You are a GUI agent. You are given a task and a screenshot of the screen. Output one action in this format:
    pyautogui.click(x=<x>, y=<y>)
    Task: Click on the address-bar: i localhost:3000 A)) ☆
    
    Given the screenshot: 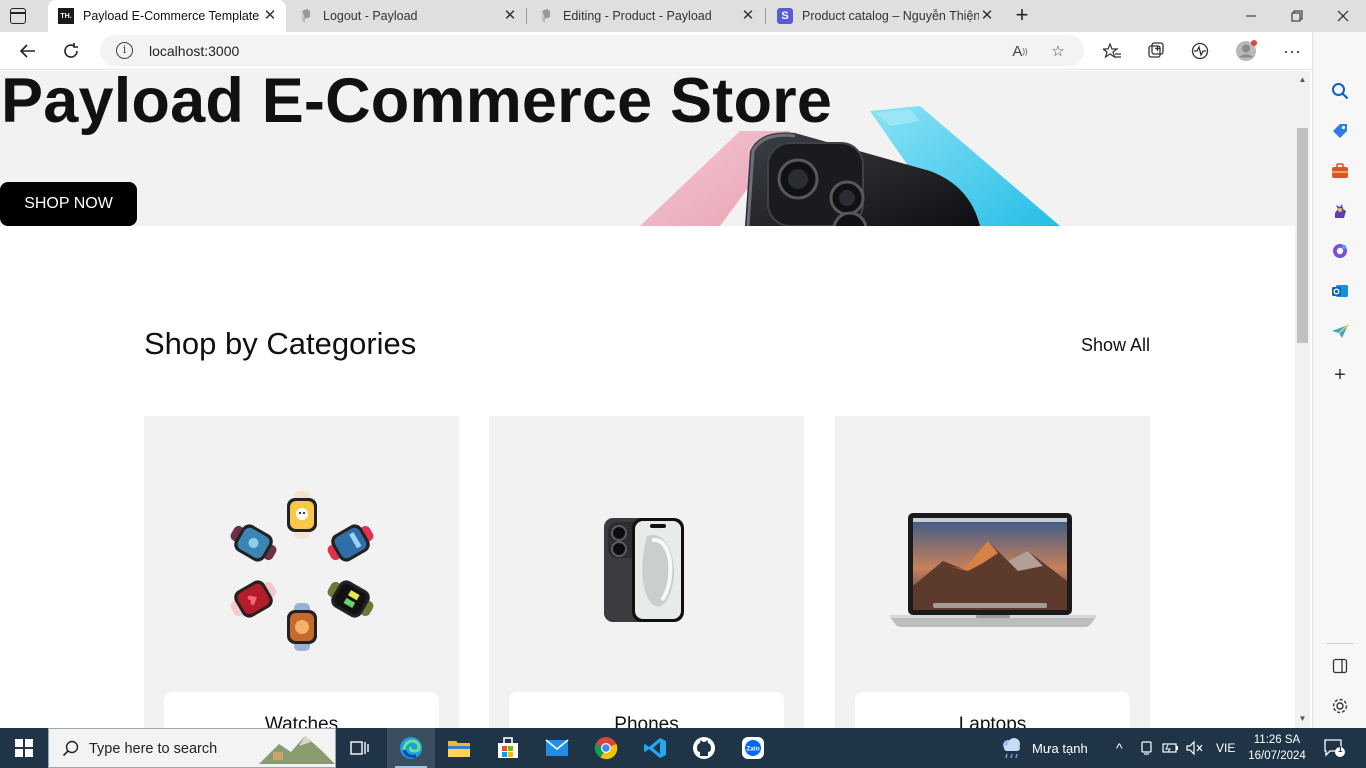 What is the action you would take?
    pyautogui.click(x=592, y=50)
    